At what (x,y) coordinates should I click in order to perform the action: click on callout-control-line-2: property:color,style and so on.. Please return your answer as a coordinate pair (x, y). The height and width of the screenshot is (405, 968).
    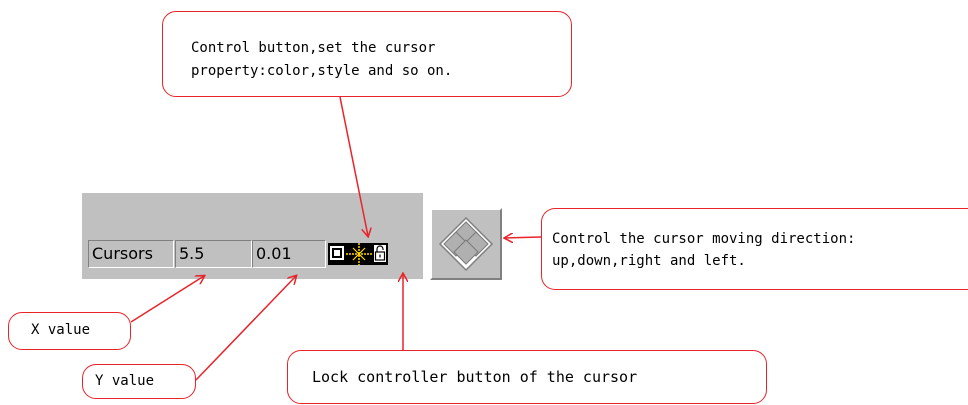
    Looking at the image, I should click on (322, 71).